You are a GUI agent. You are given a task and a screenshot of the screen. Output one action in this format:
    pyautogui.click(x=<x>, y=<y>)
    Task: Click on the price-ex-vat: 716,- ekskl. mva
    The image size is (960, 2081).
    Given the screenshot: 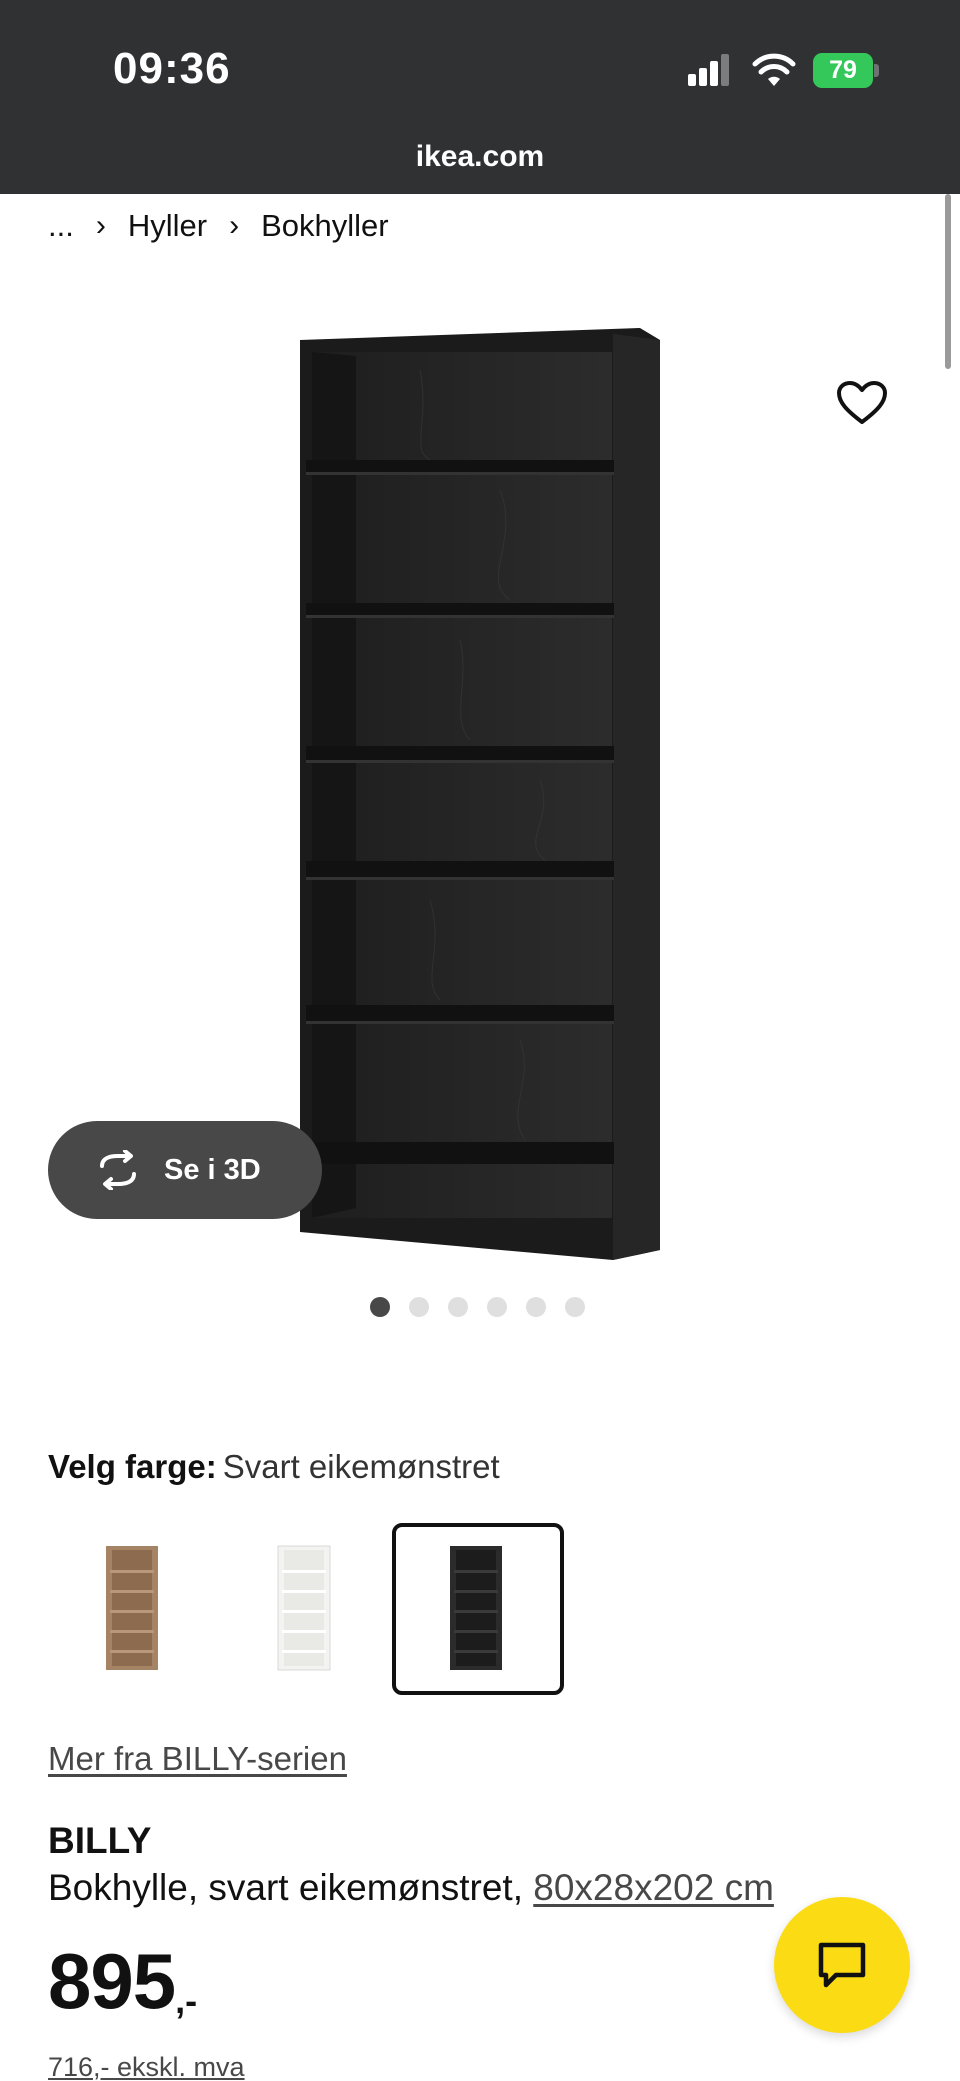 What is the action you would take?
    pyautogui.click(x=146, y=2066)
    